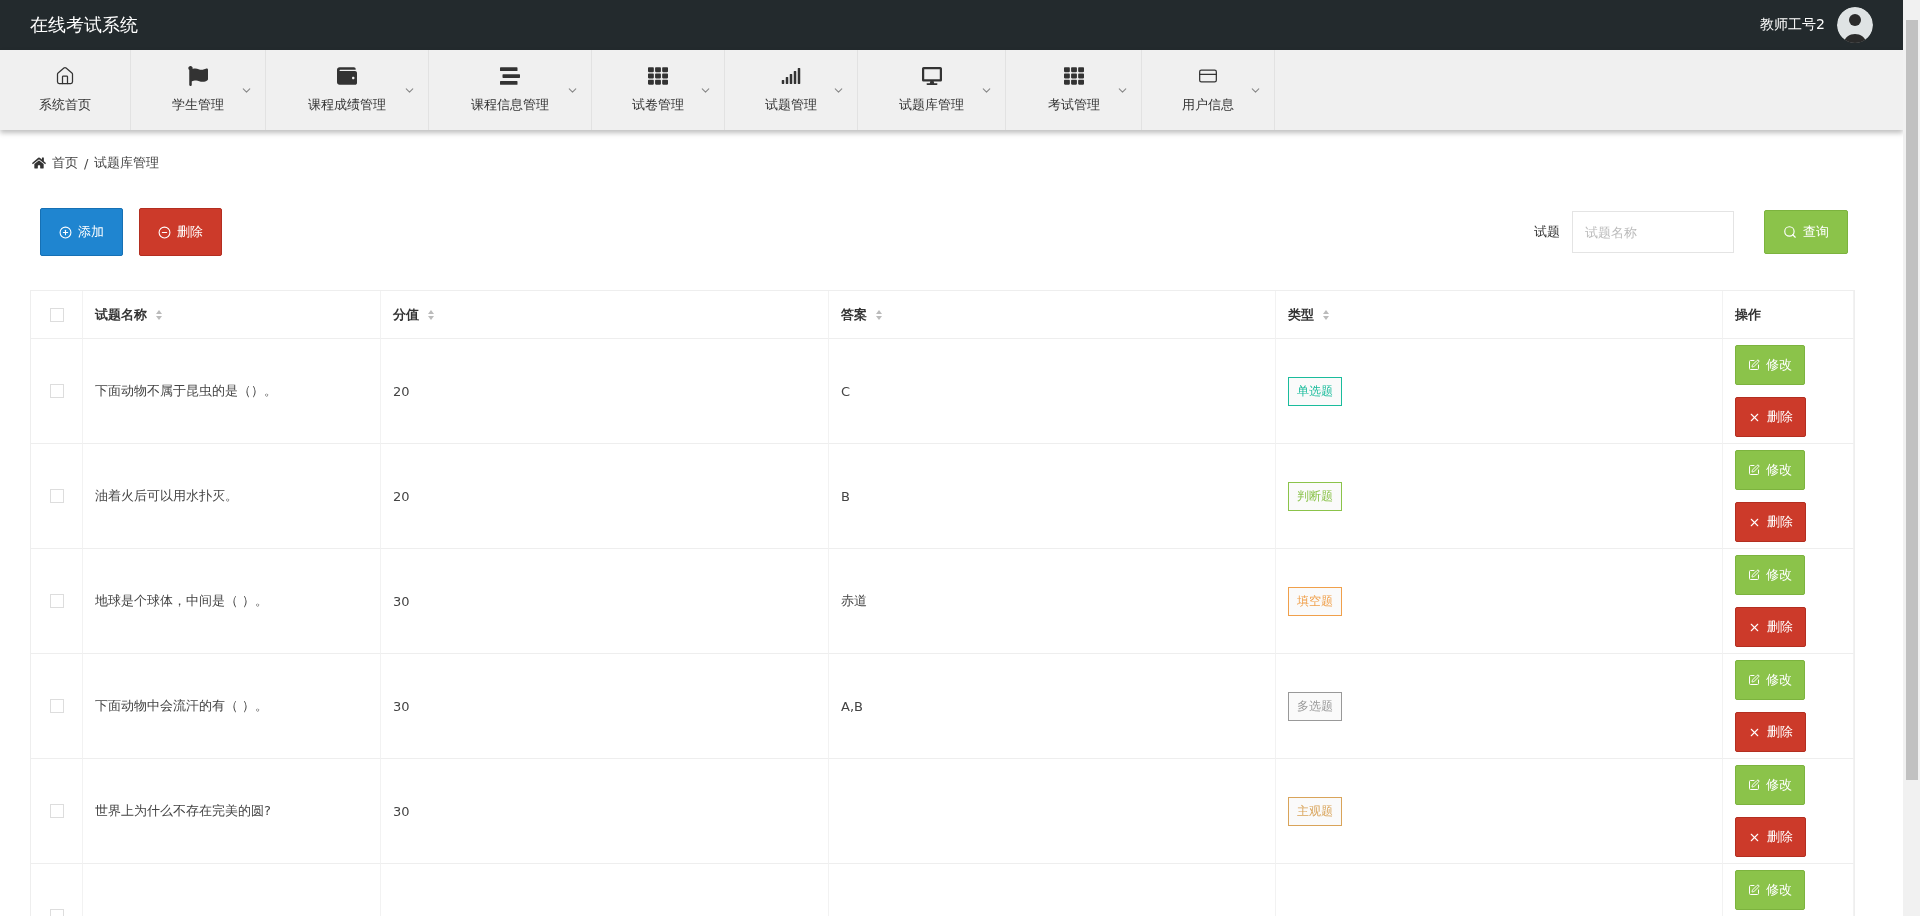  I want to click on column-header: 类型, so click(1301, 314).